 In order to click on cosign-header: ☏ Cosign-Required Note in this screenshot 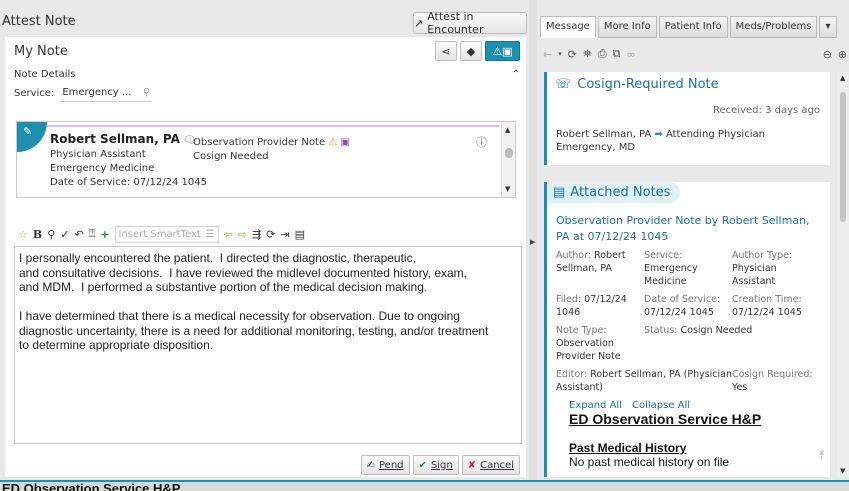, I will do `click(688, 84)`.